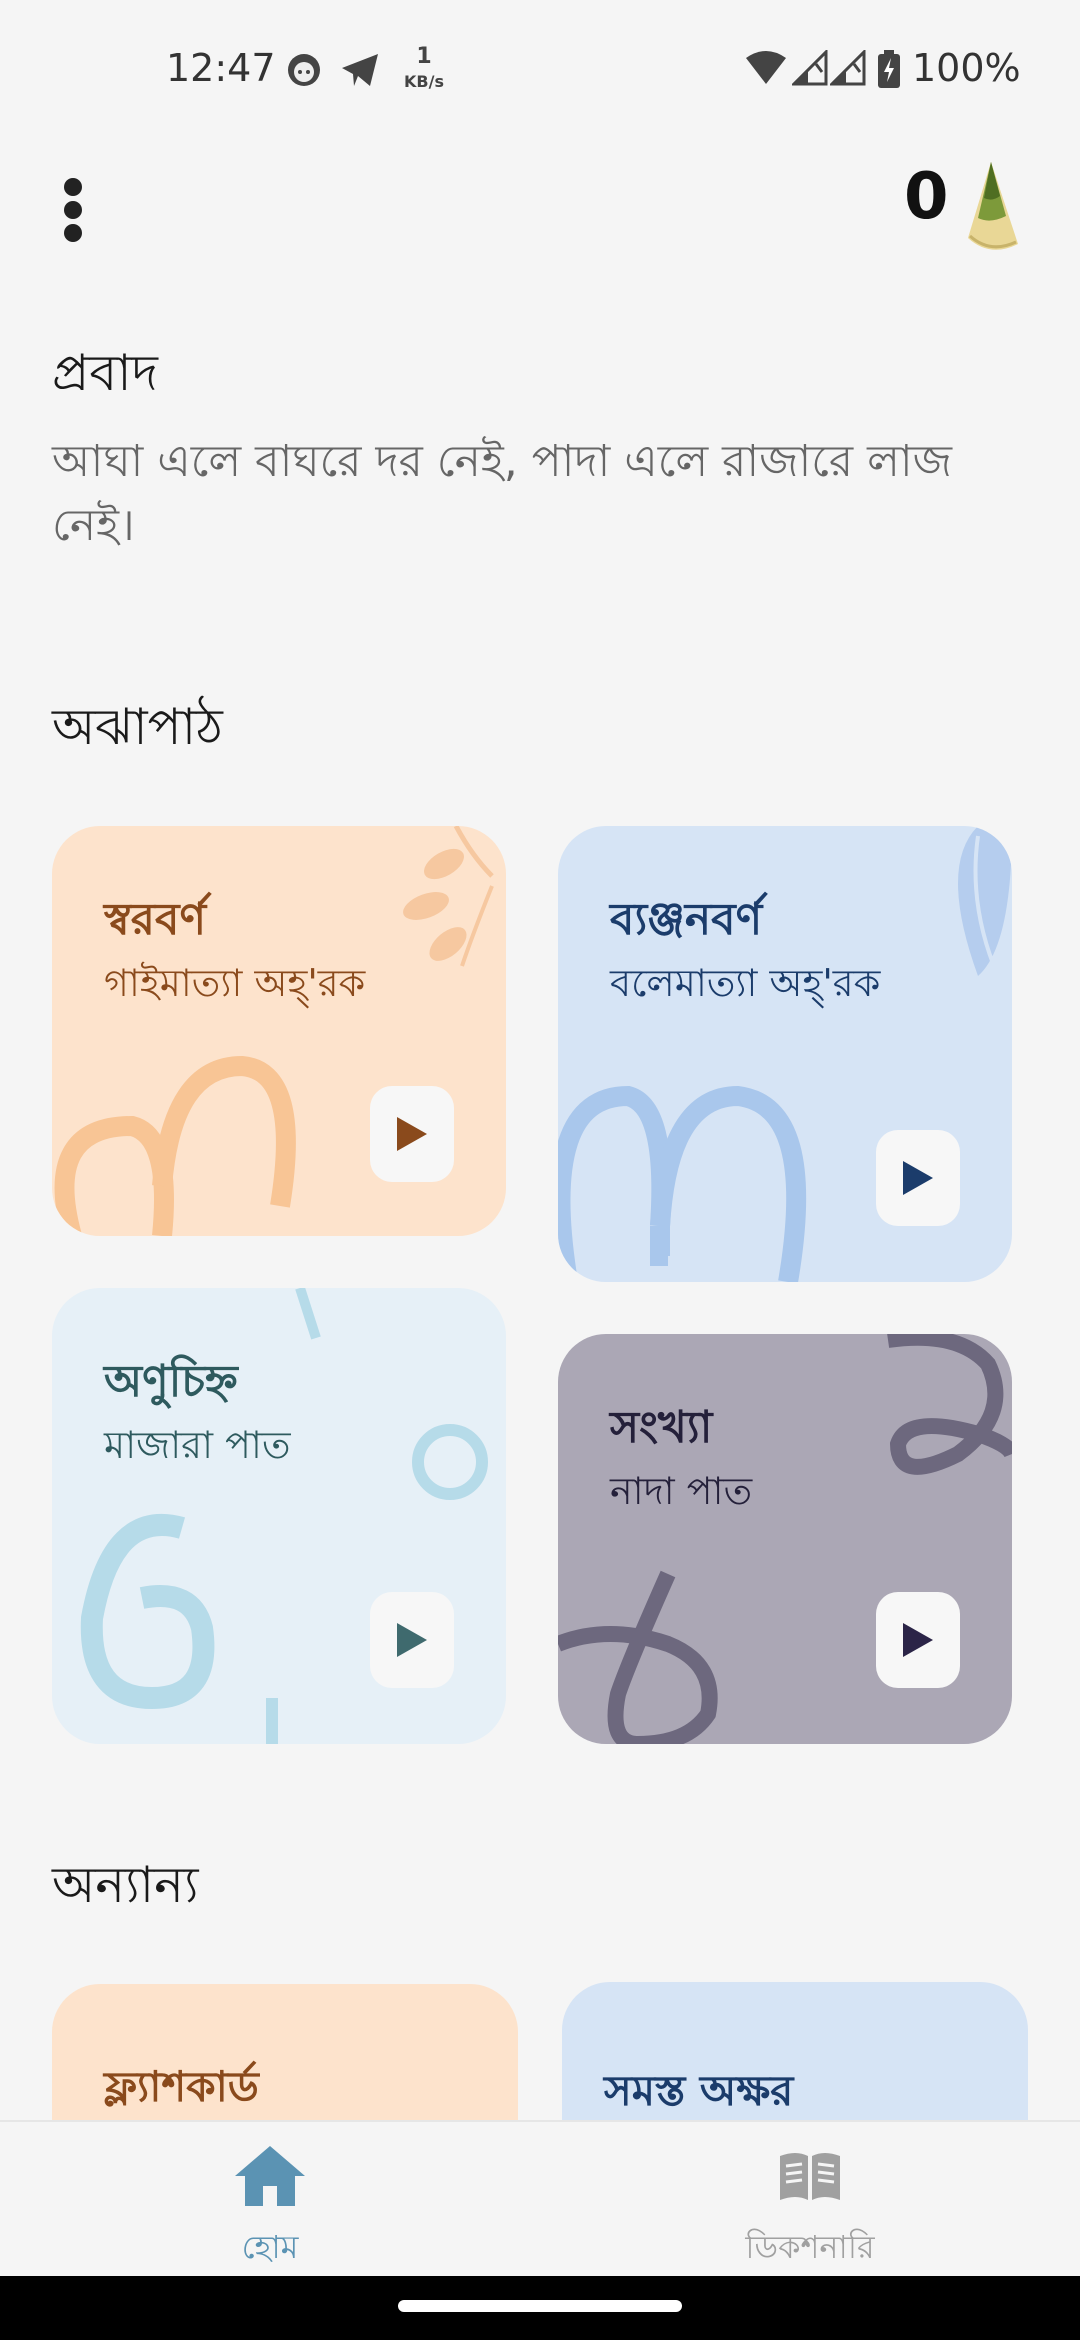 The image size is (1080, 2340). I want to click on nav-home-label: হোম, so click(270, 2247).